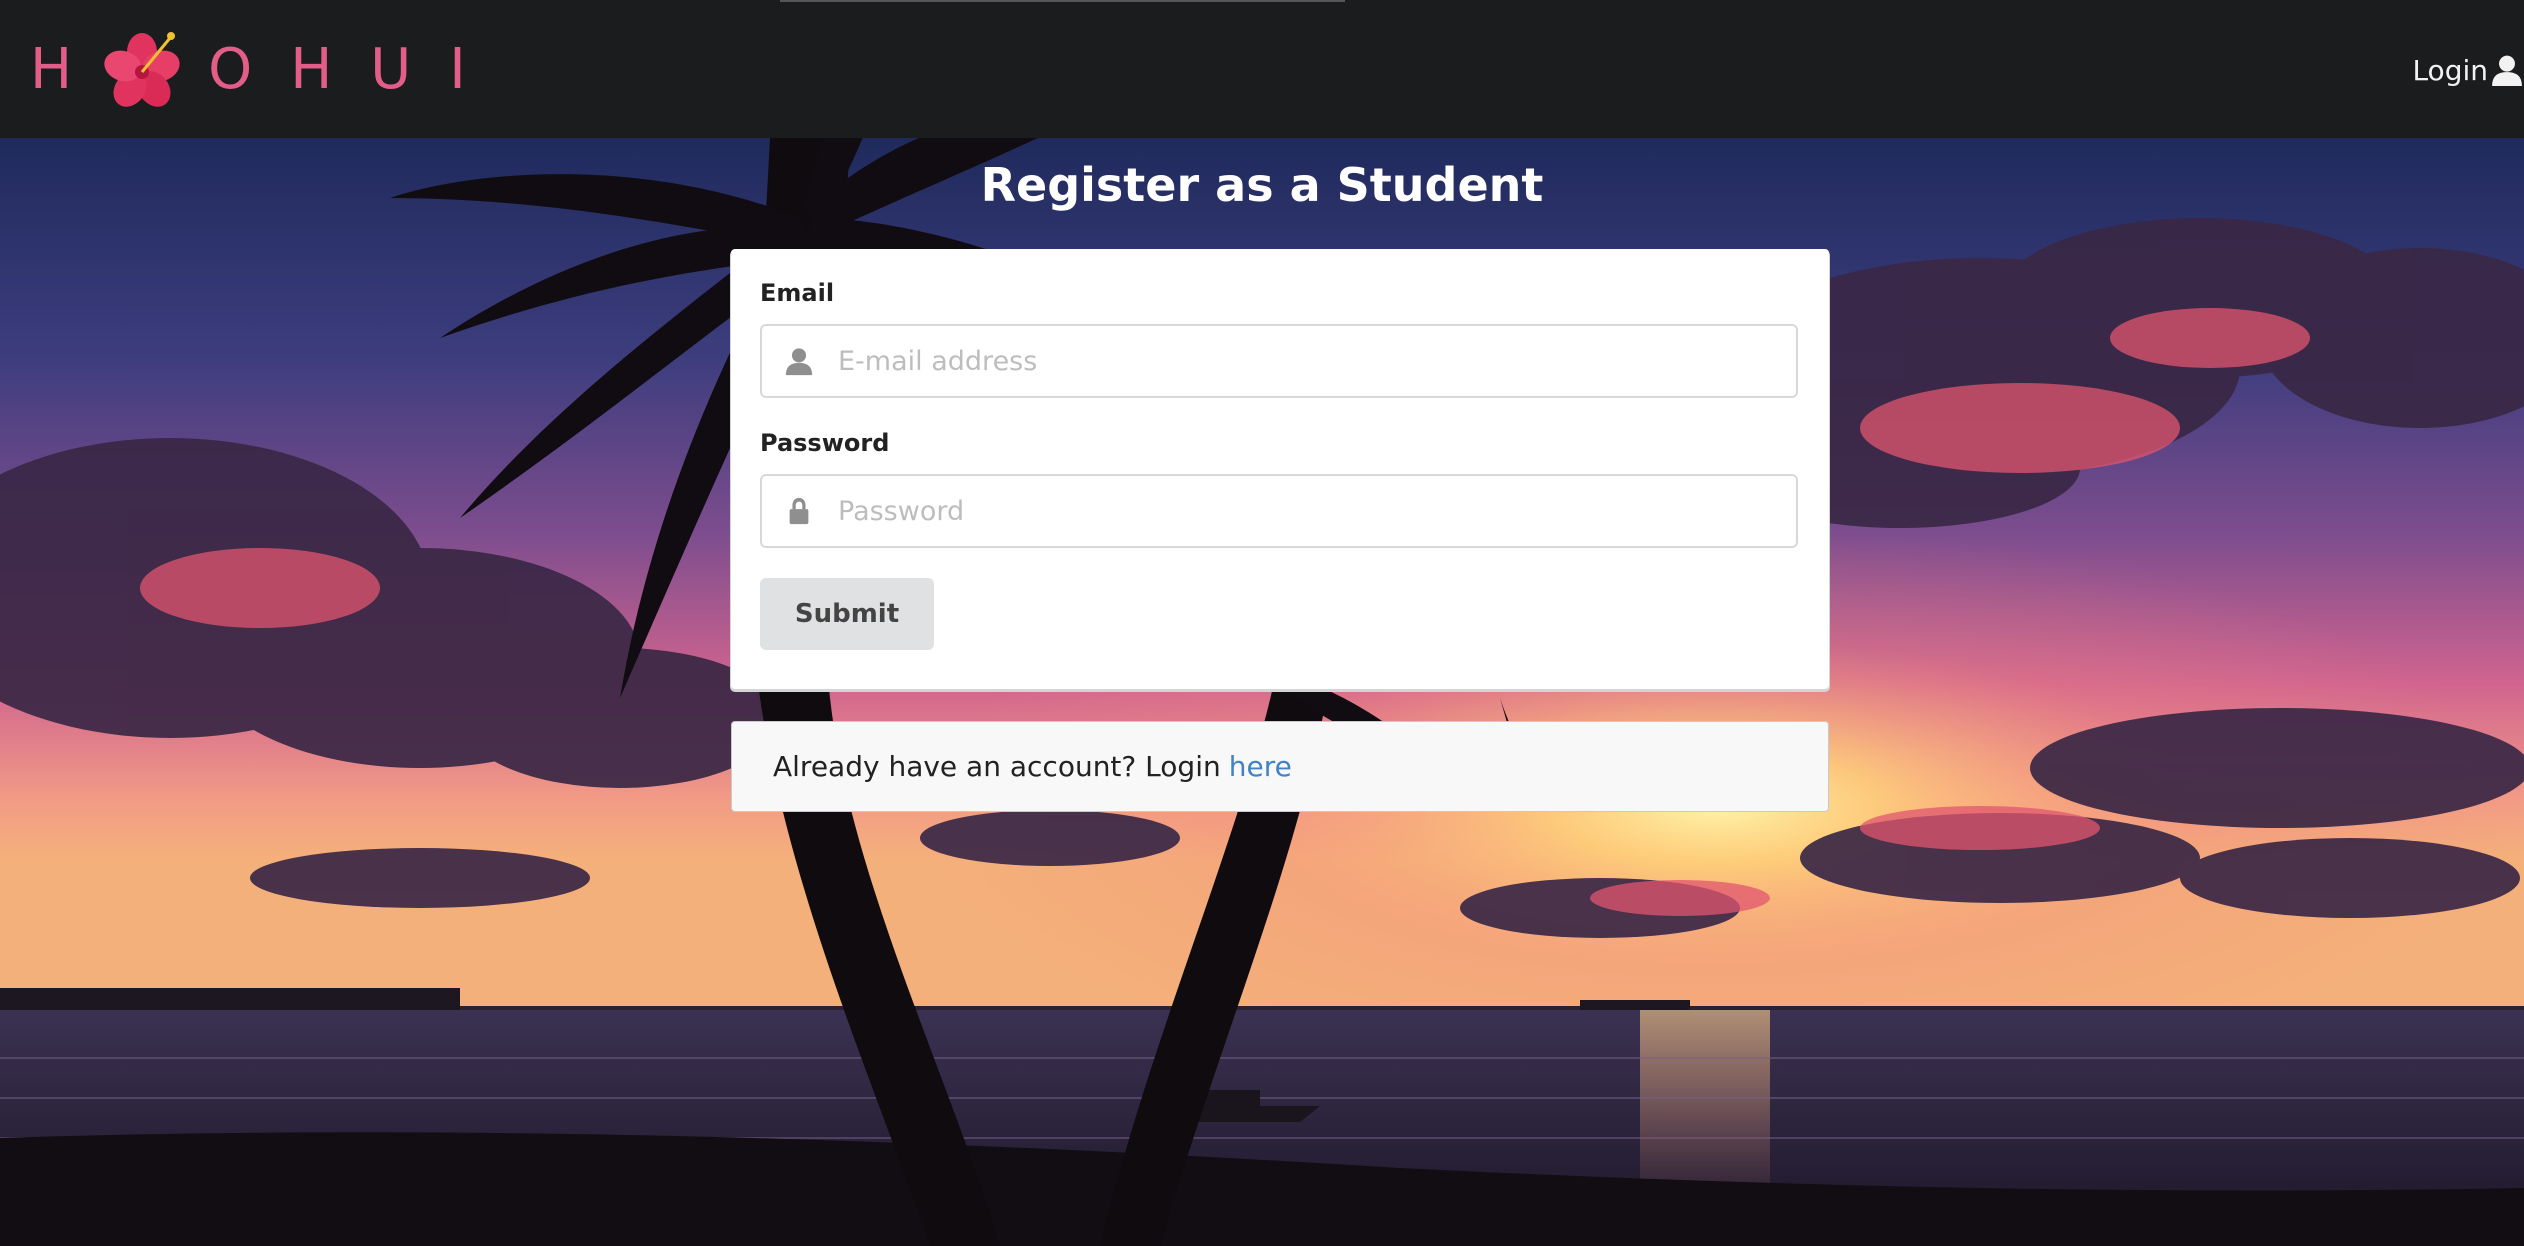 Image resolution: width=2524 pixels, height=1246 pixels. Describe the element at coordinates (997, 766) in the screenshot. I see `login-prompt-text: Already have an account? Login` at that location.